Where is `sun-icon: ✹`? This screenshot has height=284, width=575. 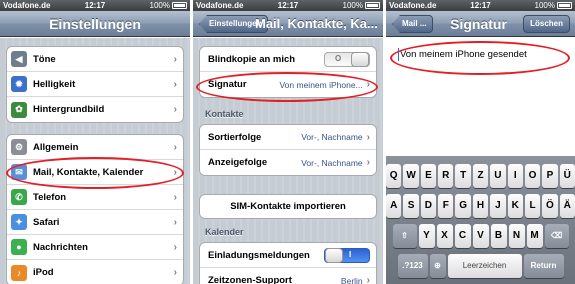
sun-icon: ✹ is located at coordinates (19, 84).